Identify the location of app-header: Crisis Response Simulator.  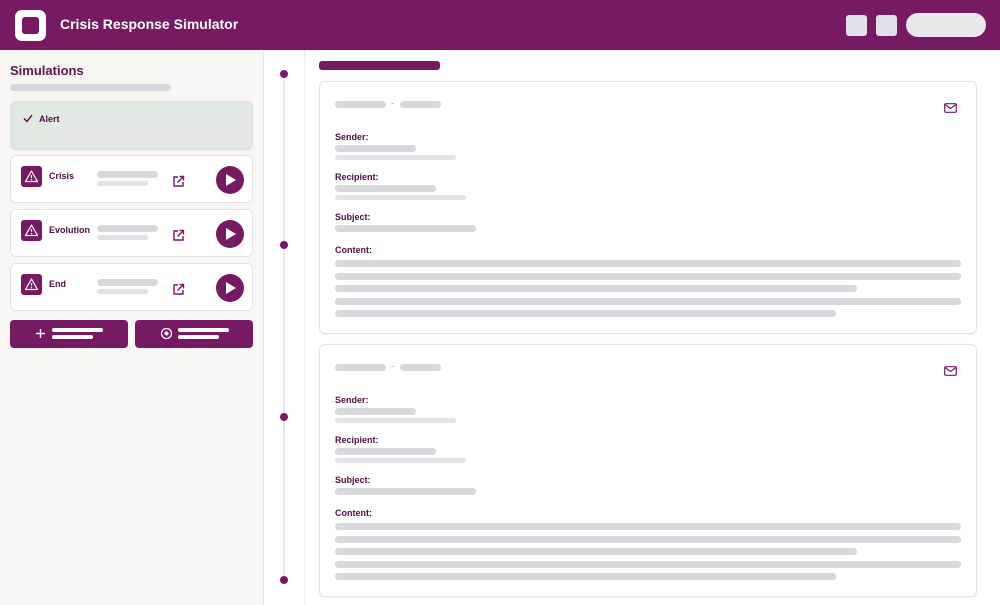
(500, 25).